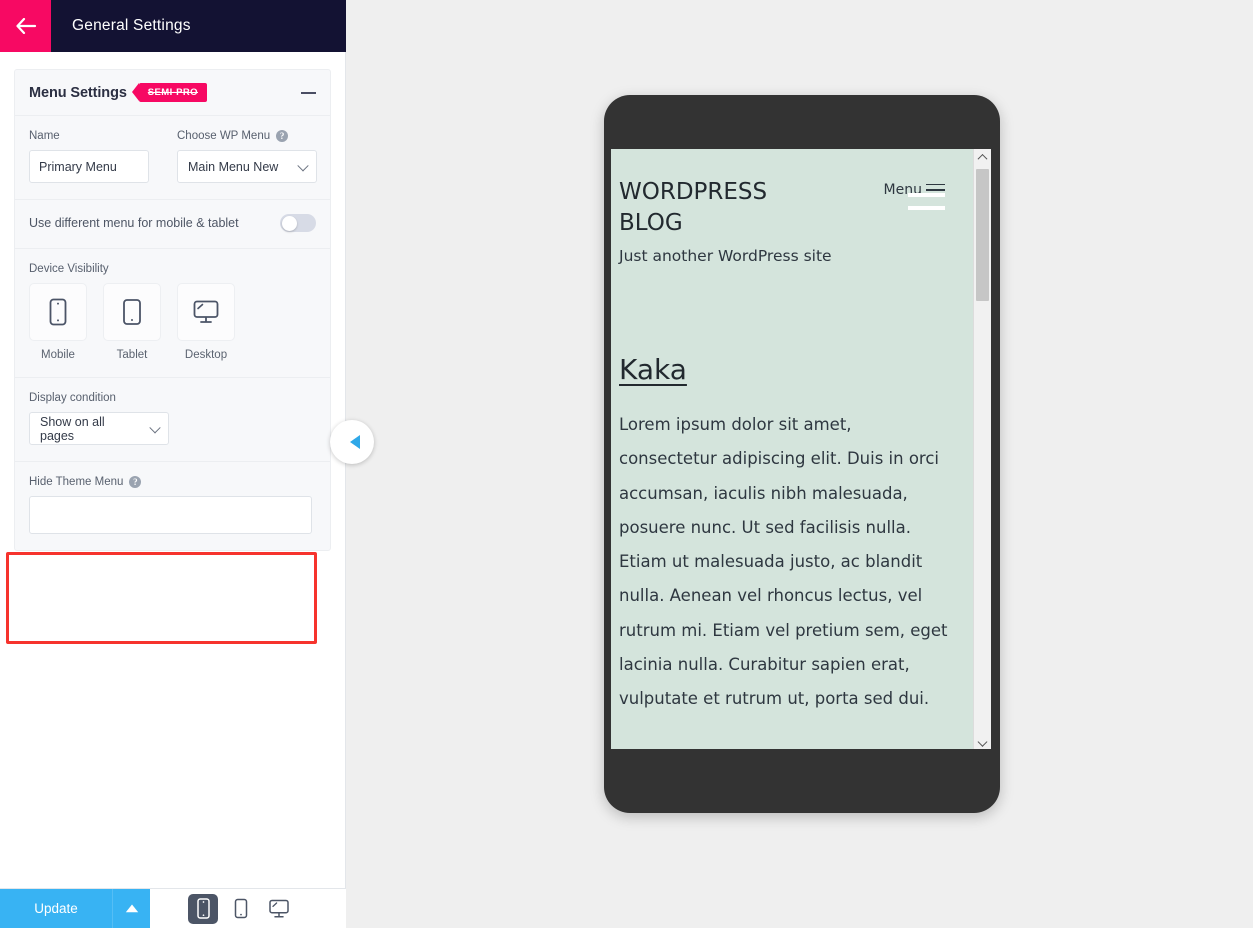 This screenshot has width=1253, height=928. Describe the element at coordinates (161, 598) in the screenshot. I see `attention-highlight-box` at that location.